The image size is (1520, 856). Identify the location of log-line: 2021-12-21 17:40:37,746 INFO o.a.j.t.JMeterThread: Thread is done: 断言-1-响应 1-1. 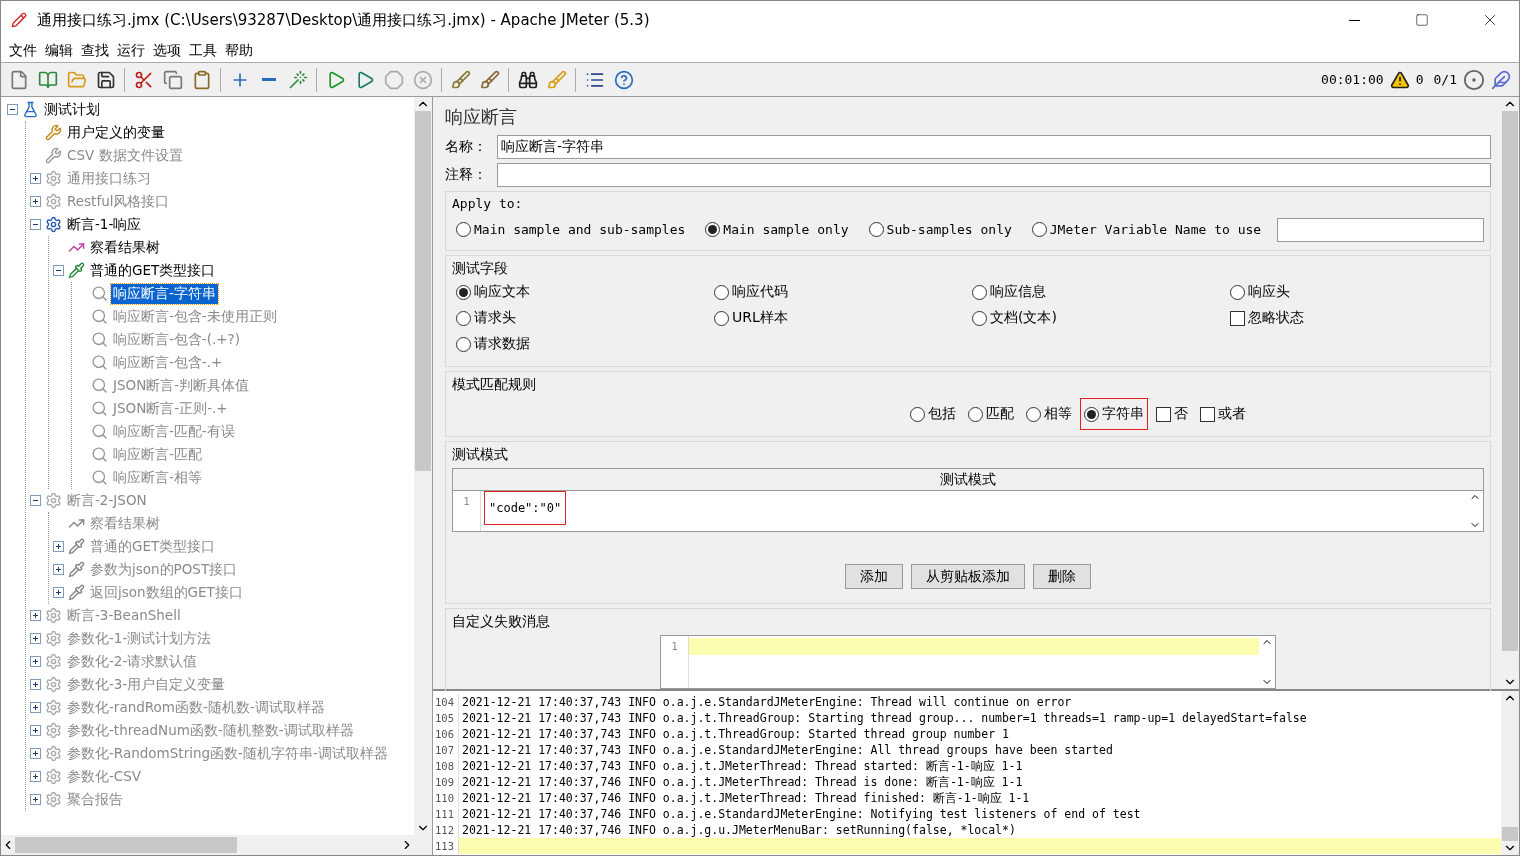
(742, 782).